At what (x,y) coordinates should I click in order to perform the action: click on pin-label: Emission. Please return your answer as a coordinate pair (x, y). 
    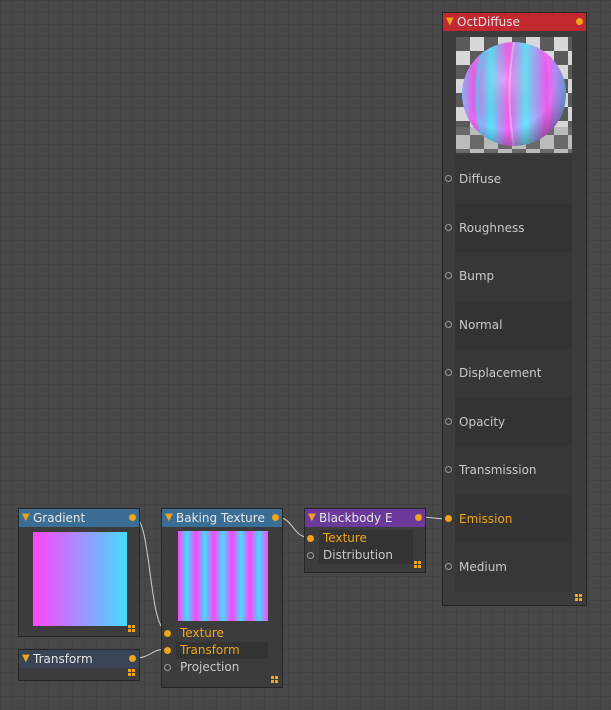
    Looking at the image, I should click on (486, 519).